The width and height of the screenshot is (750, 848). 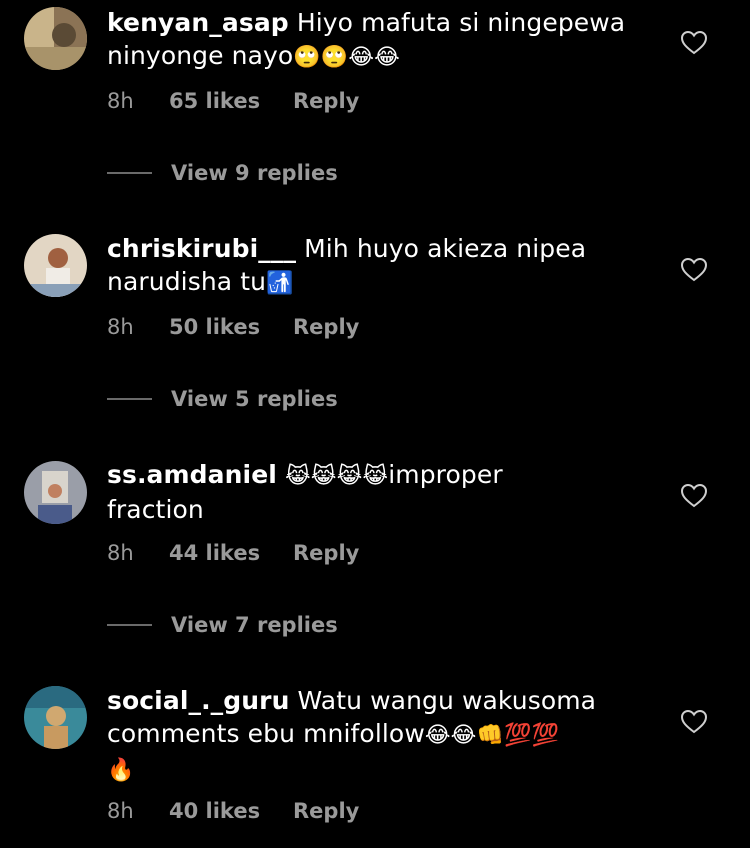 I want to click on comment-message-line2: narudisha tu, so click(x=187, y=281).